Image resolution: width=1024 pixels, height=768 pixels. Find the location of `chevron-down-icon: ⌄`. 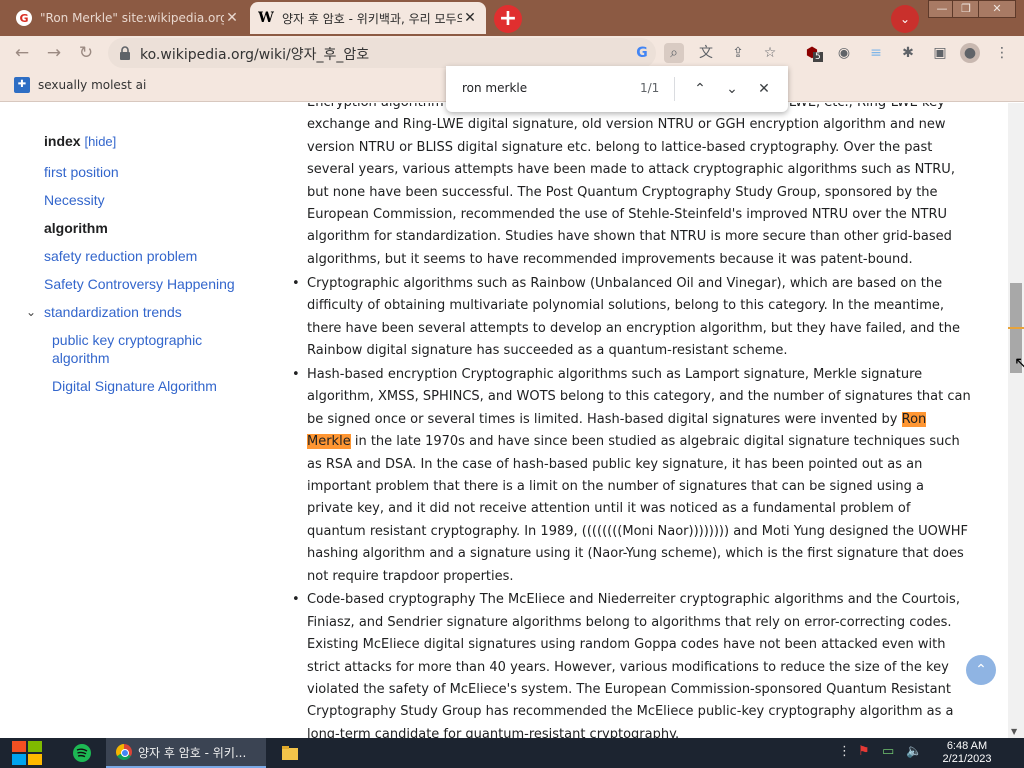

chevron-down-icon: ⌄ is located at coordinates (31, 312).